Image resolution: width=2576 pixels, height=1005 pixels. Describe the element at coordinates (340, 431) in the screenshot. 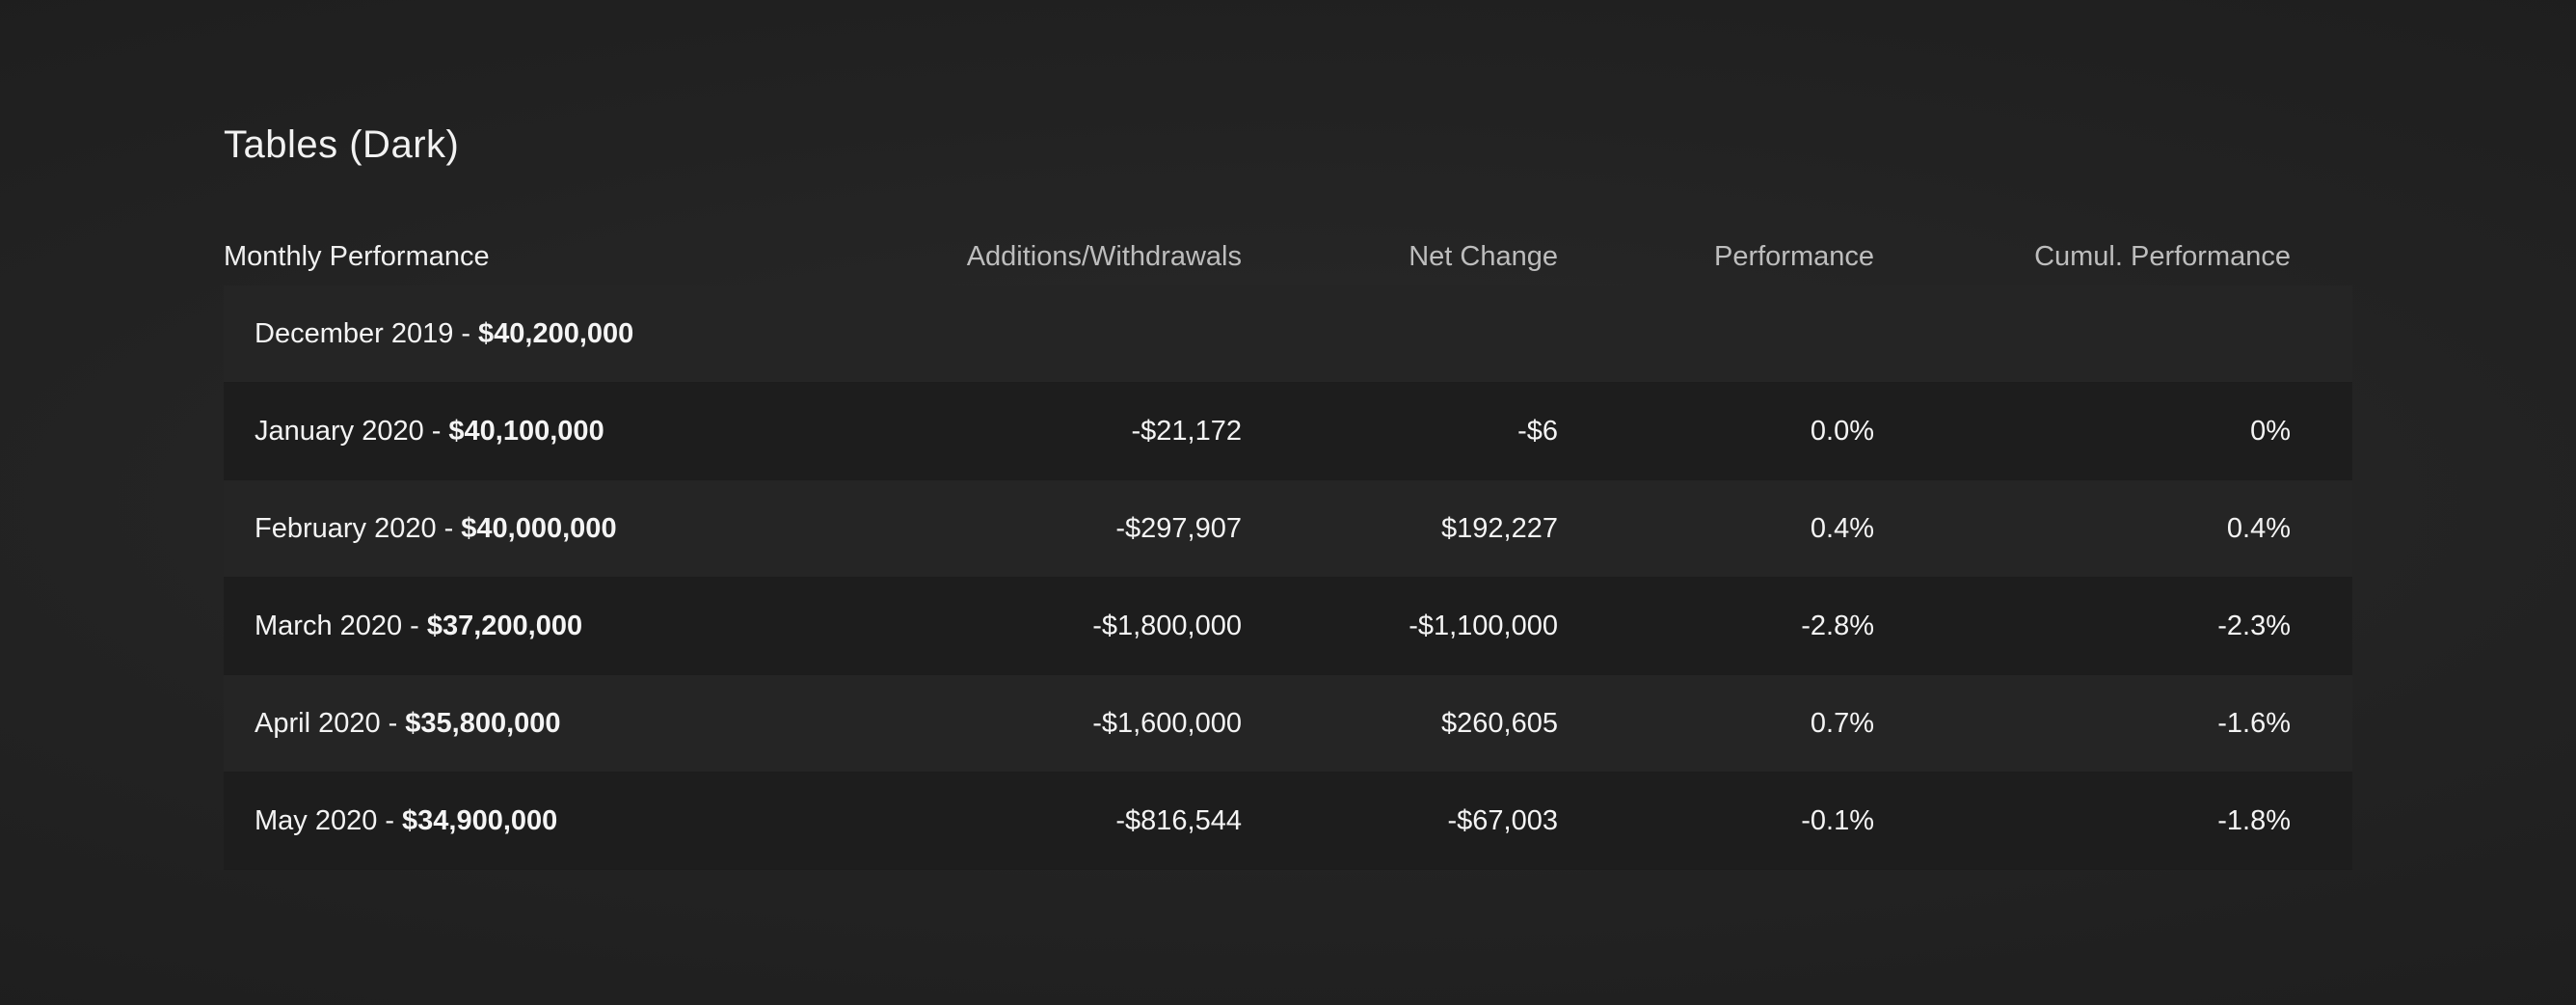

I see `row-month: January 2020` at that location.